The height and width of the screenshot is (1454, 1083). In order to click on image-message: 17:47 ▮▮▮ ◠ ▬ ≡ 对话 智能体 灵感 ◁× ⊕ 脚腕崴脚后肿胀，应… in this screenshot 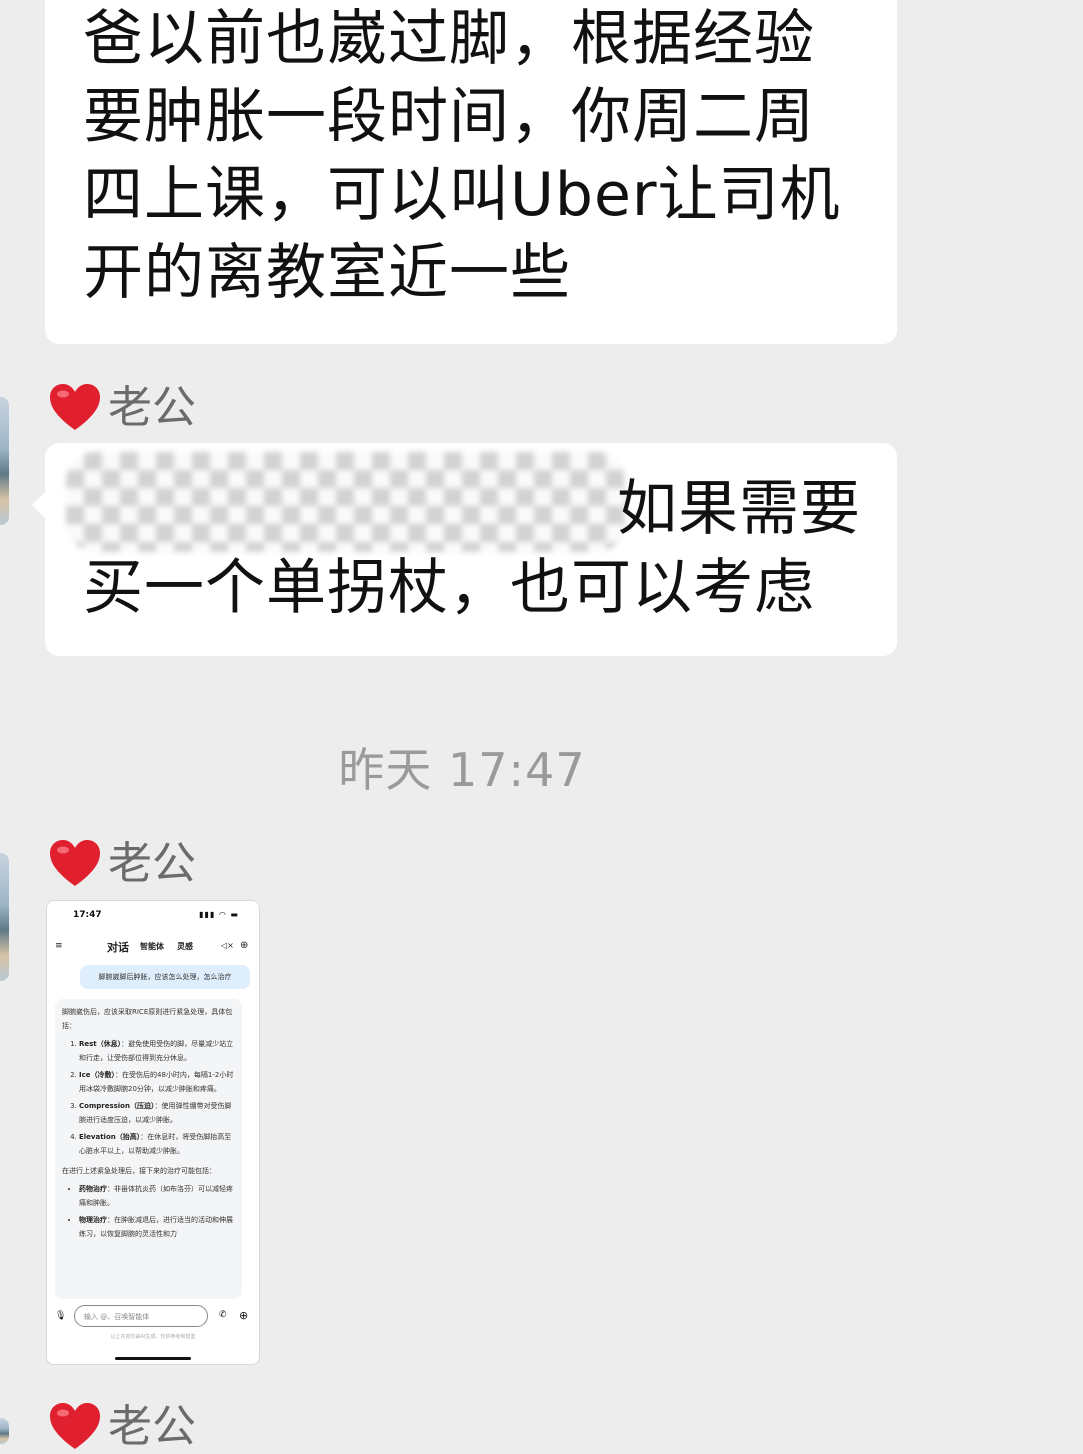, I will do `click(153, 1132)`.